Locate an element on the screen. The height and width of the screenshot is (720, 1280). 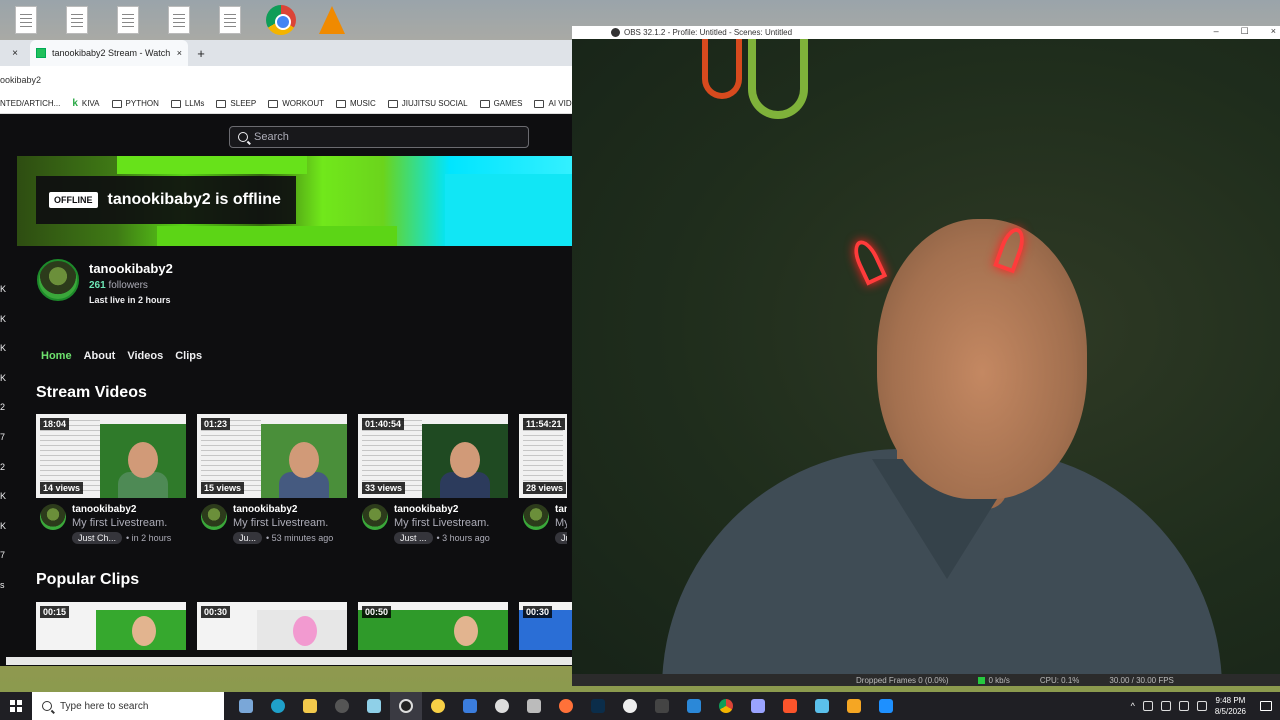
settings-icon is located at coordinates (502, 706).